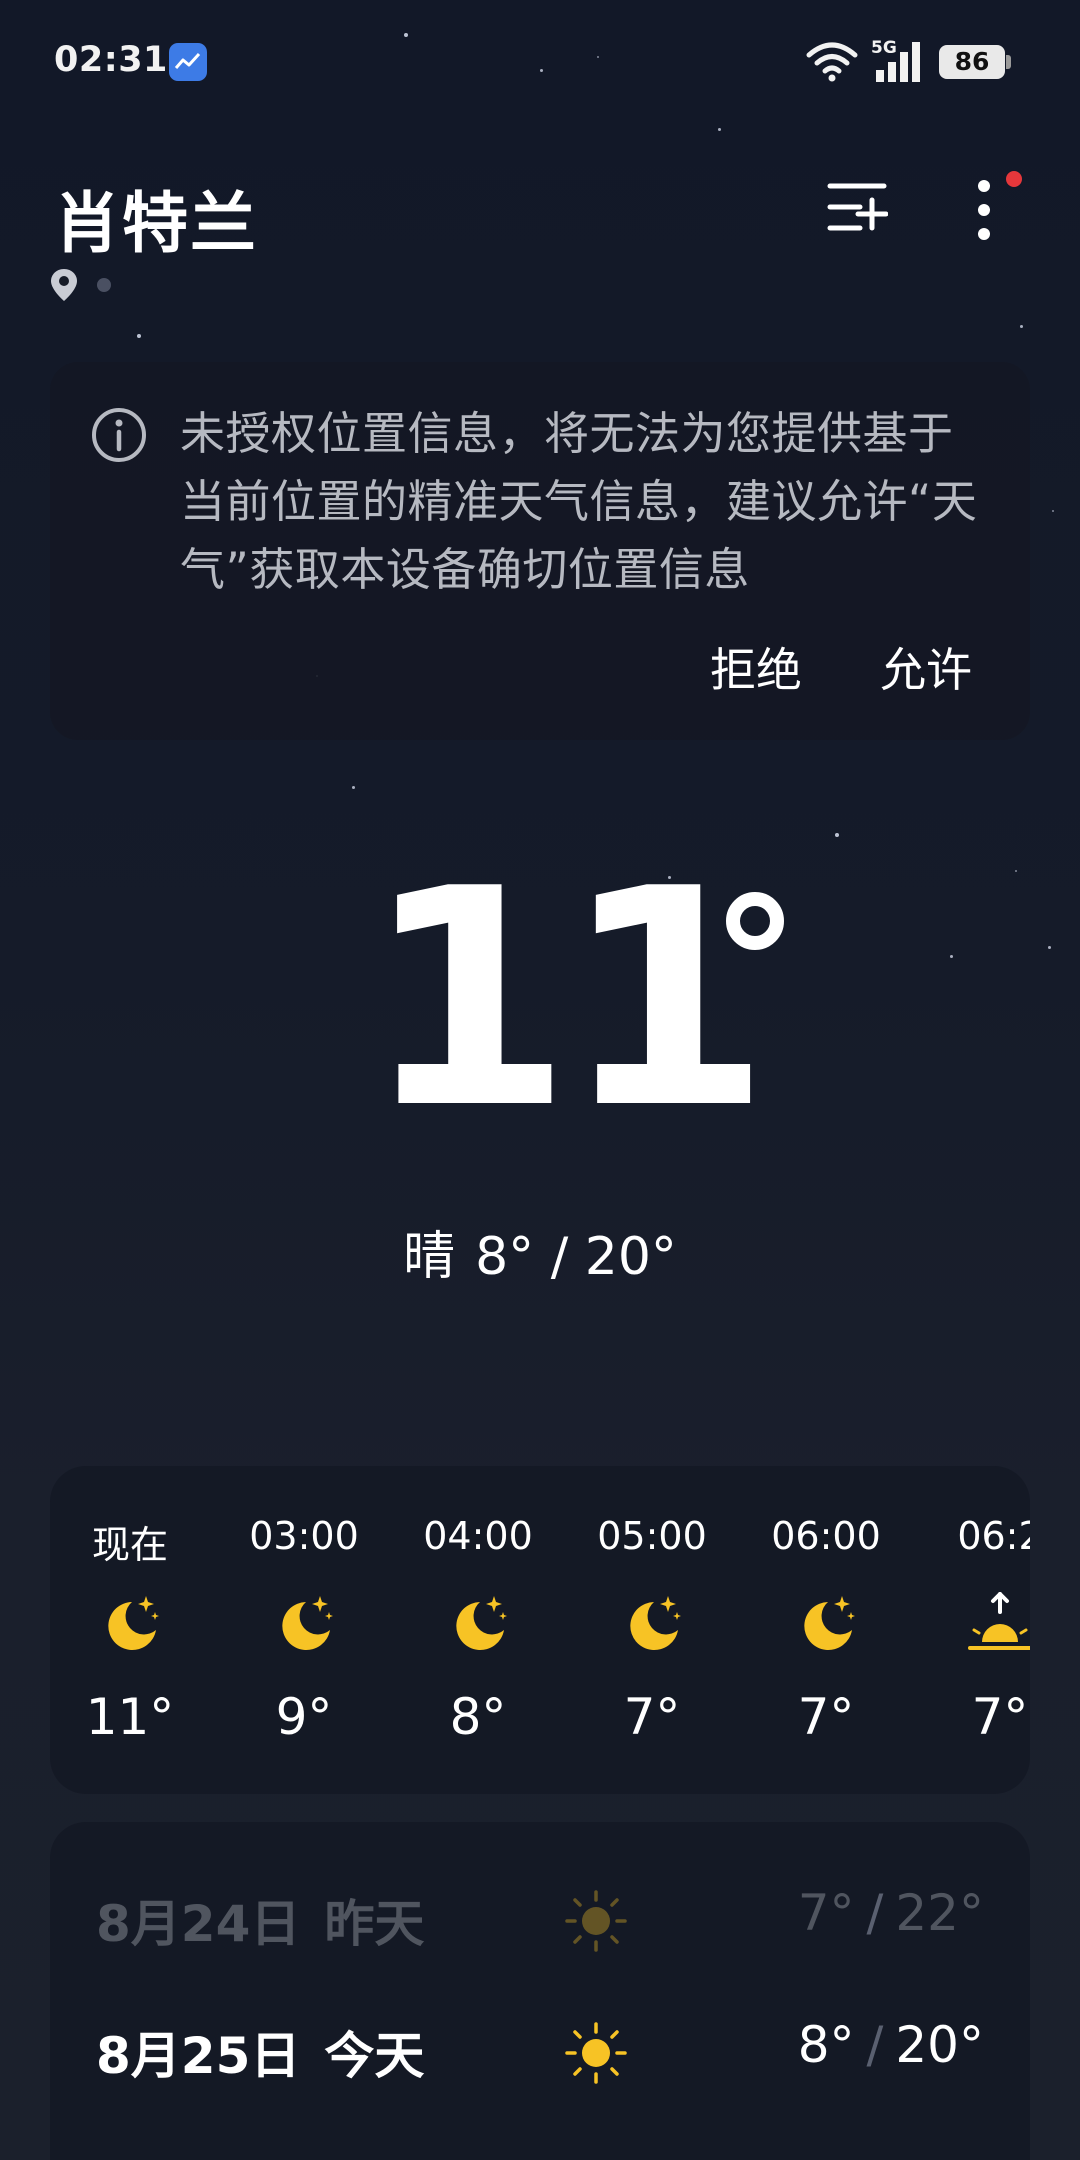  What do you see at coordinates (1014, 179) in the screenshot?
I see `notification-badge` at bounding box center [1014, 179].